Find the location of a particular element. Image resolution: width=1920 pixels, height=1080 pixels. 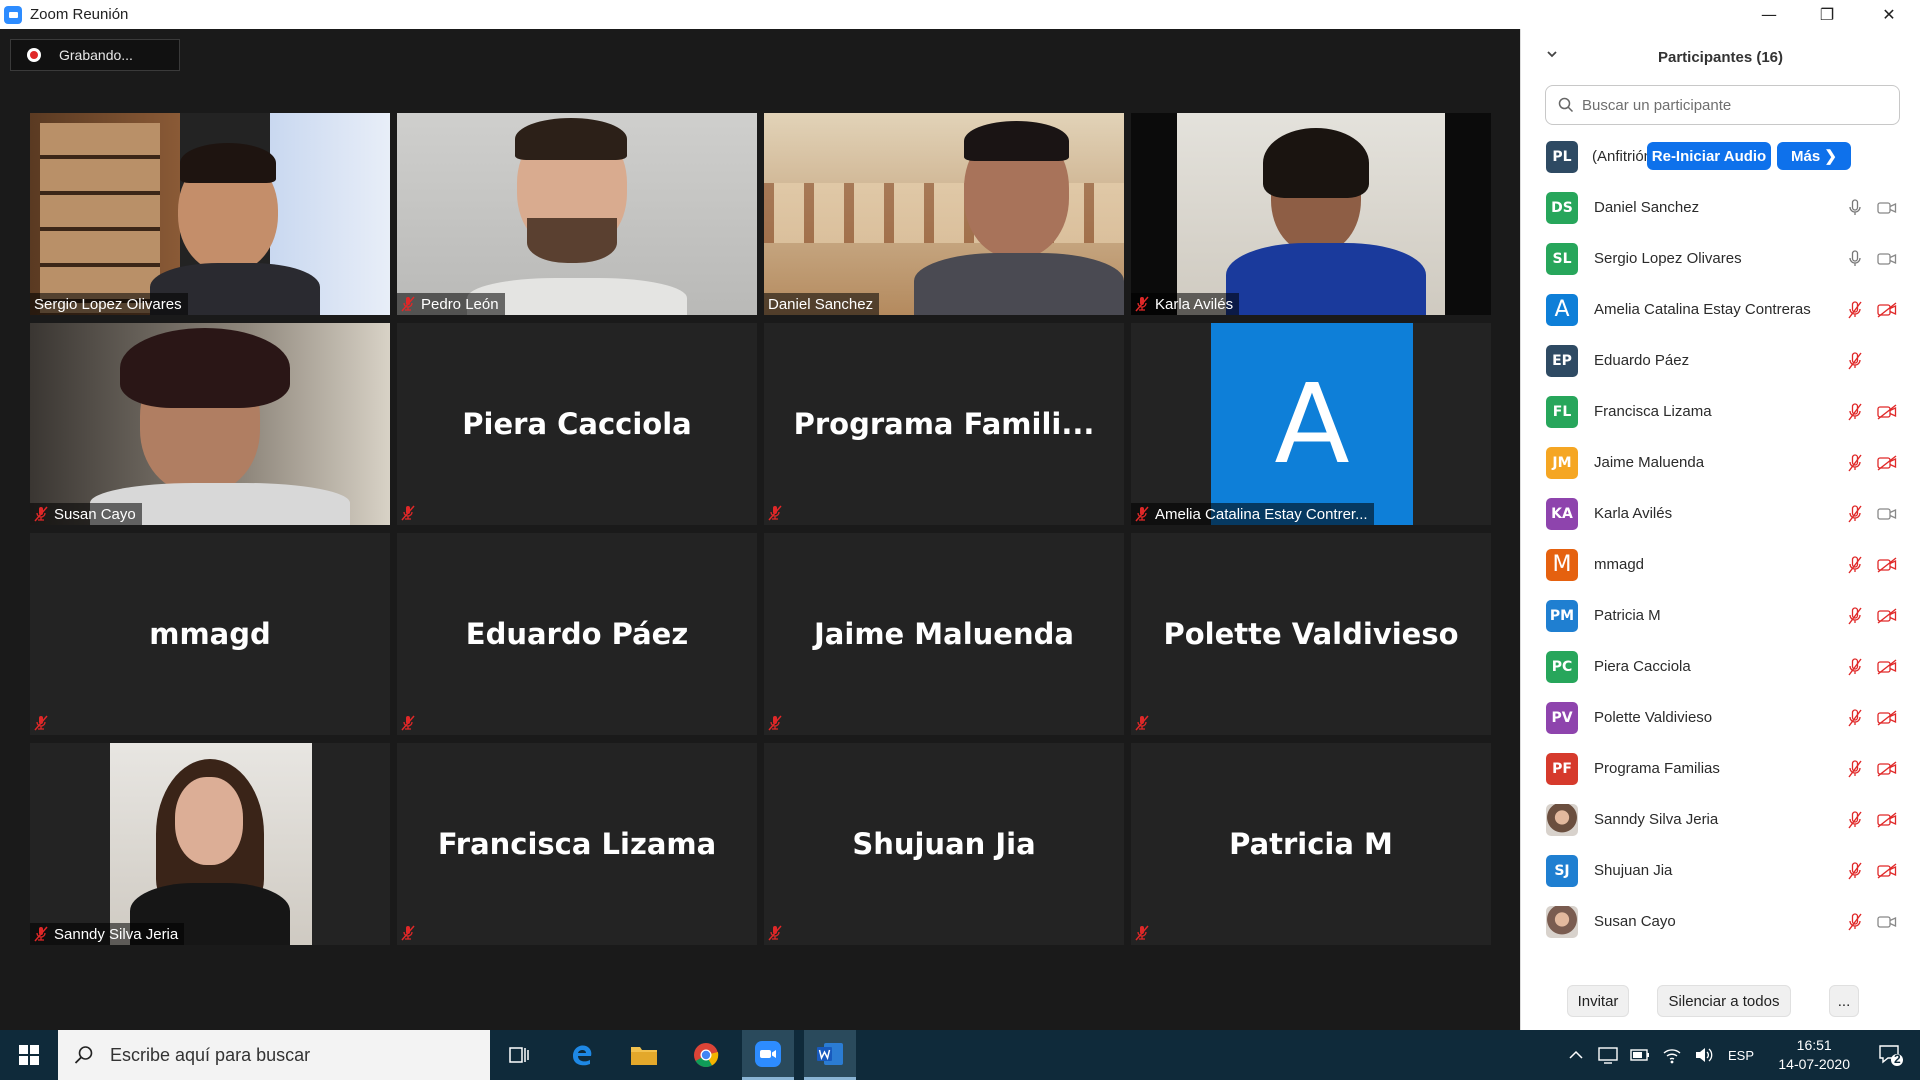

minimize-button: — is located at coordinates (1769, 14).